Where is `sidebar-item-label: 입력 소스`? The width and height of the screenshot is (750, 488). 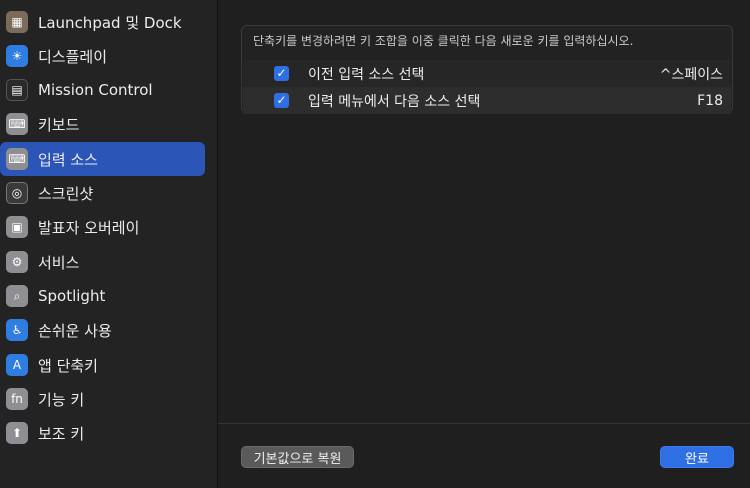 sidebar-item-label: 입력 소스 is located at coordinates (68, 159).